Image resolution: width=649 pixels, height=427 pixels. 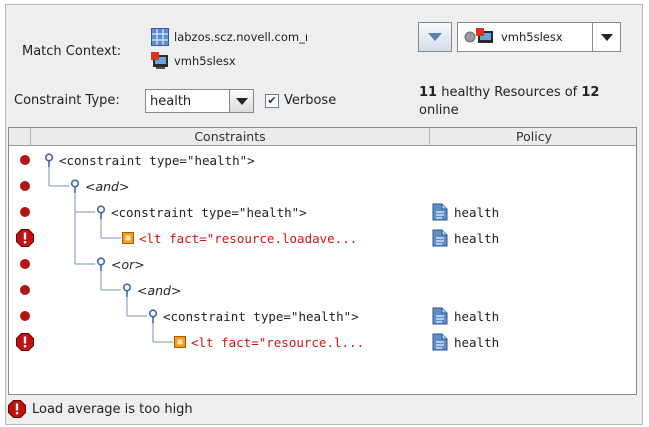 I want to click on summary-text: healthy Resources of, so click(x=509, y=92).